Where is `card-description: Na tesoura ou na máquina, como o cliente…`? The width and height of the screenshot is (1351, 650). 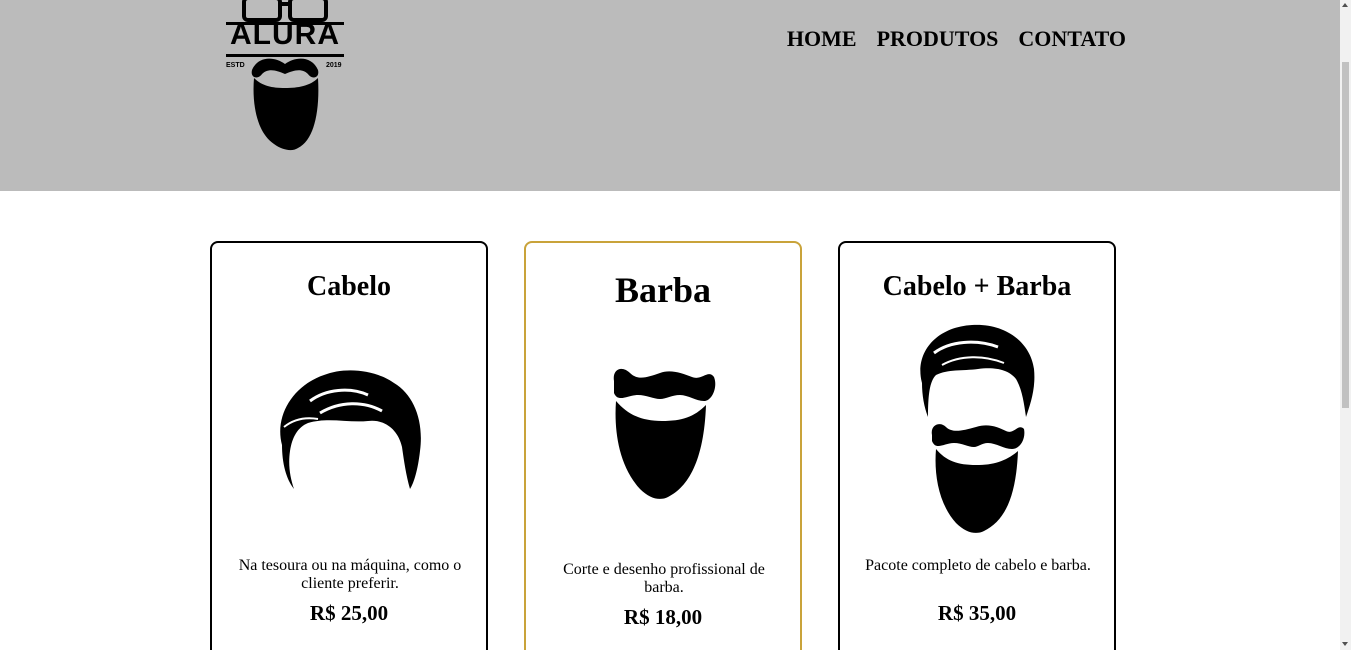 card-description: Na tesoura ou na máquina, como o cliente… is located at coordinates (350, 574).